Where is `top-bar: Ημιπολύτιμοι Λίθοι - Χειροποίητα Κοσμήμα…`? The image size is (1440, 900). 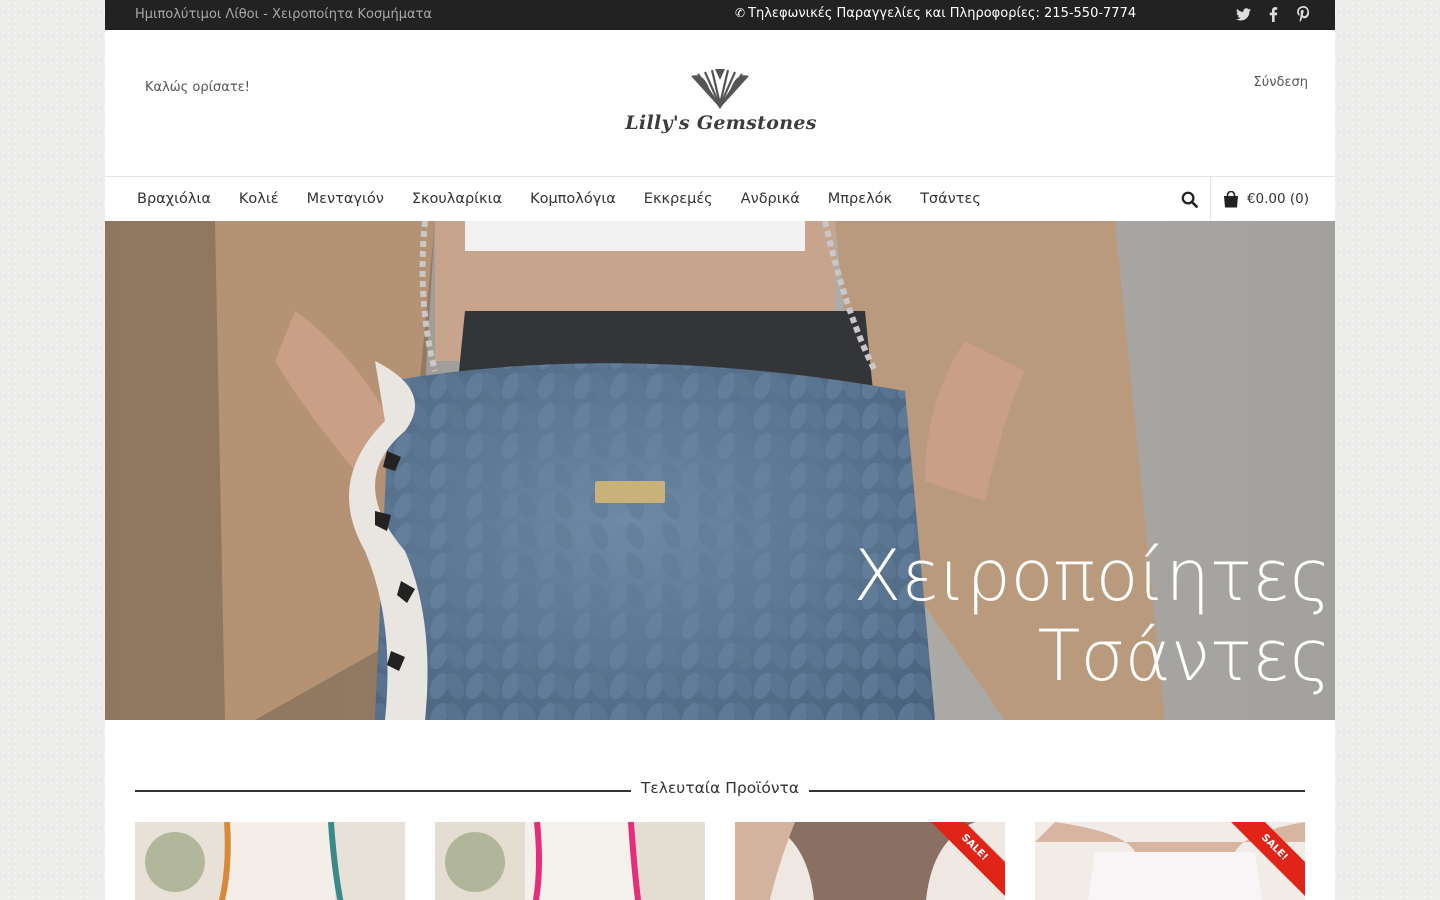
top-bar: Ημιπολύτιμοι Λίθοι - Χειροποίητα Κοσμήμα… is located at coordinates (720, 15).